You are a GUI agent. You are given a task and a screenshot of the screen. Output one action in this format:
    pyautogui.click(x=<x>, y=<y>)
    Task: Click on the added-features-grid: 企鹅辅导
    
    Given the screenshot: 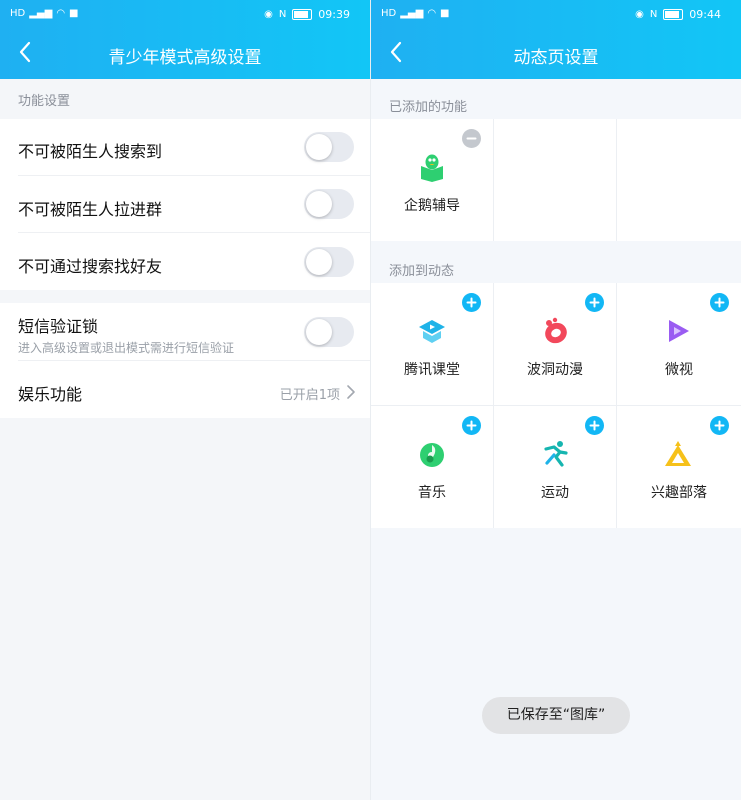 What is the action you would take?
    pyautogui.click(x=556, y=180)
    